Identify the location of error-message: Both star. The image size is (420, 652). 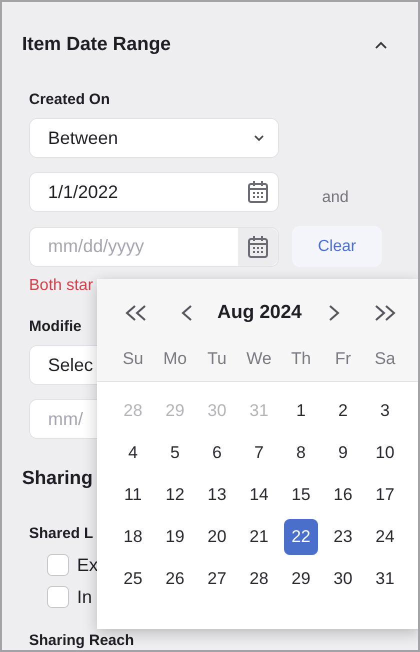
(61, 286).